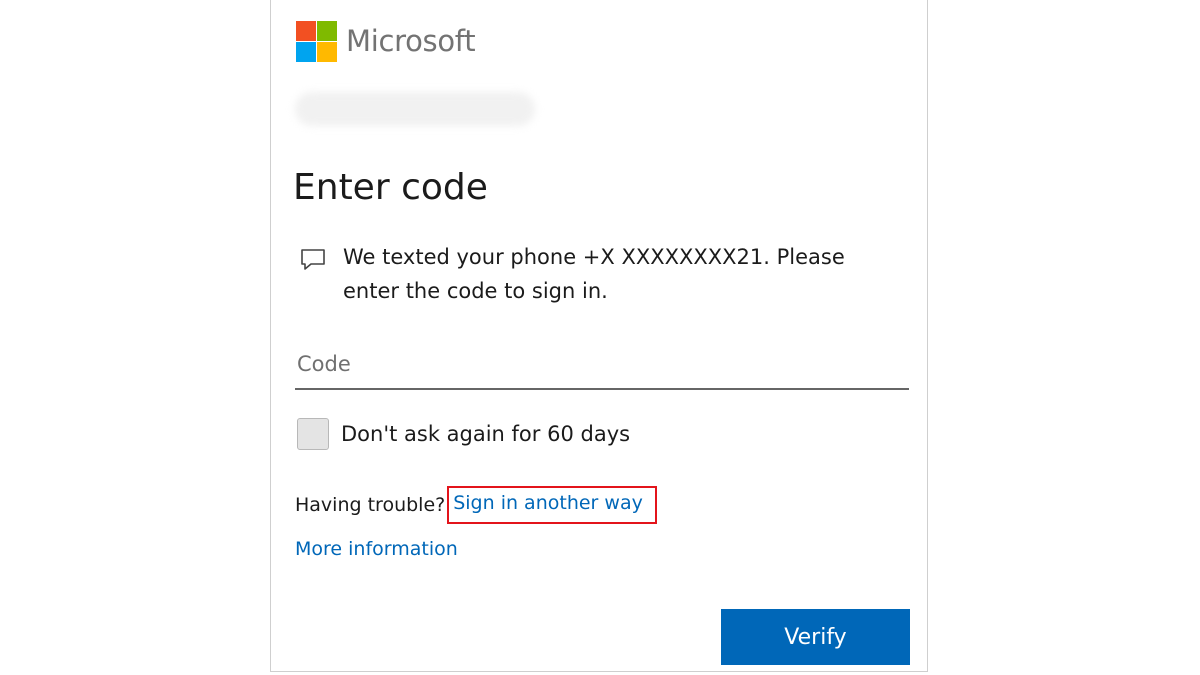 The width and height of the screenshot is (1200, 675). Describe the element at coordinates (411, 41) in the screenshot. I see `brand-name: Microsoft` at that location.